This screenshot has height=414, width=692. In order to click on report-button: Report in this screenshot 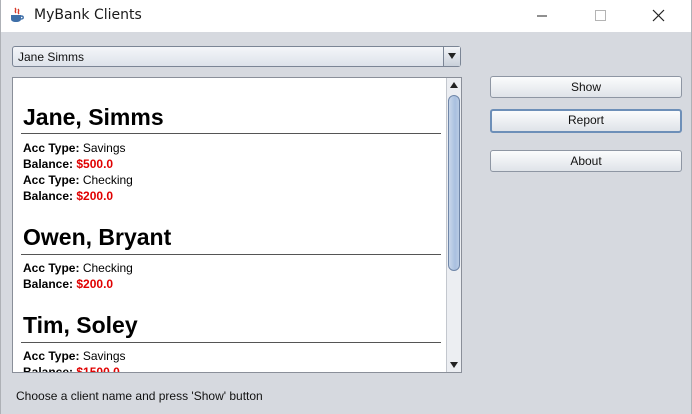, I will do `click(586, 121)`.